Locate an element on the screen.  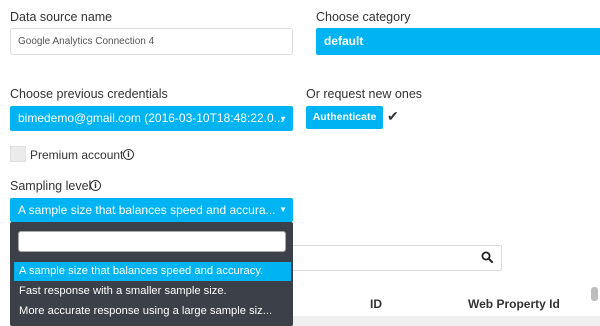
column-header-id: ID is located at coordinates (376, 304).